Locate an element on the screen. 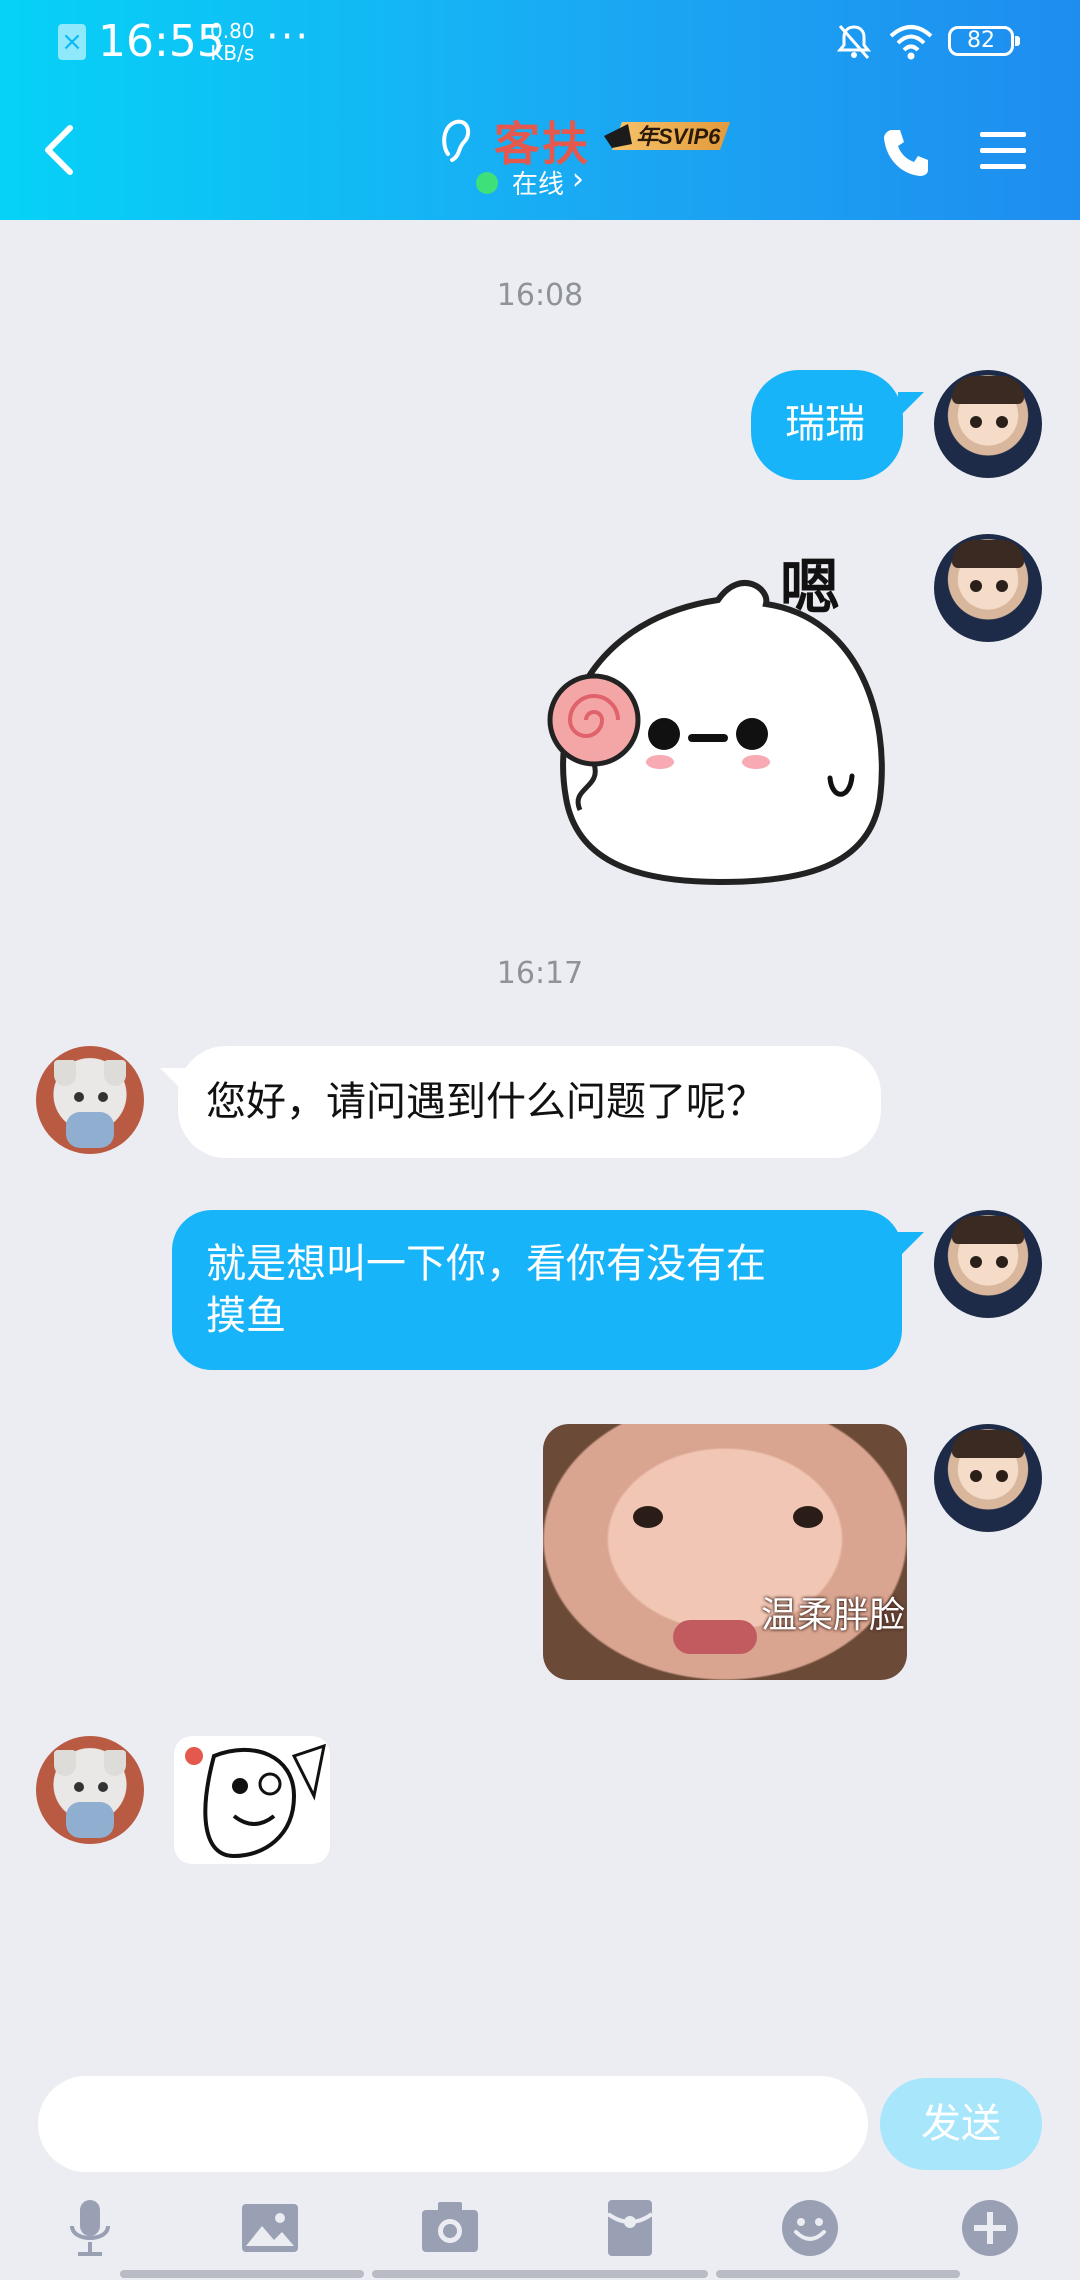 This screenshot has width=1080, height=2280. more-notifications-icon: ··· is located at coordinates (288, 37).